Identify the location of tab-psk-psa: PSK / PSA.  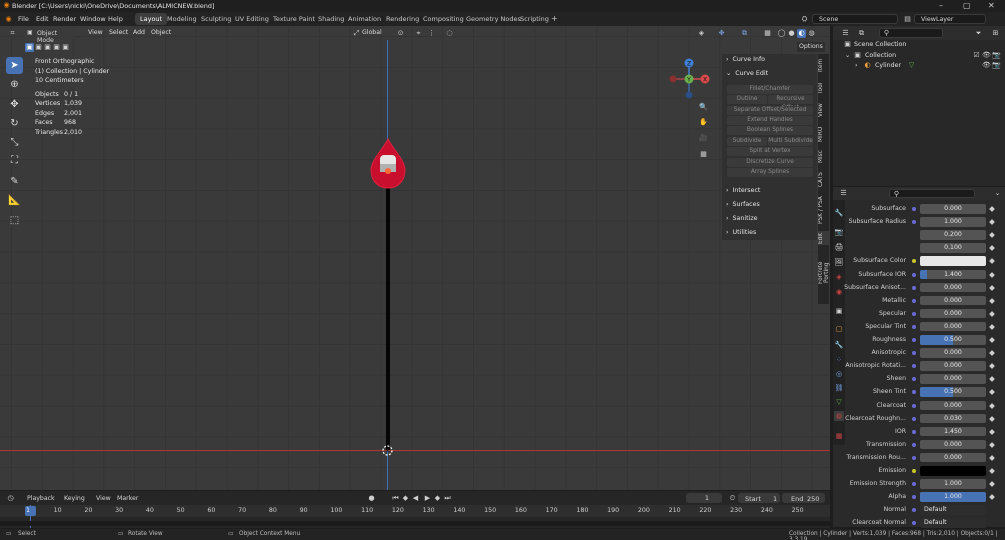
(823, 210).